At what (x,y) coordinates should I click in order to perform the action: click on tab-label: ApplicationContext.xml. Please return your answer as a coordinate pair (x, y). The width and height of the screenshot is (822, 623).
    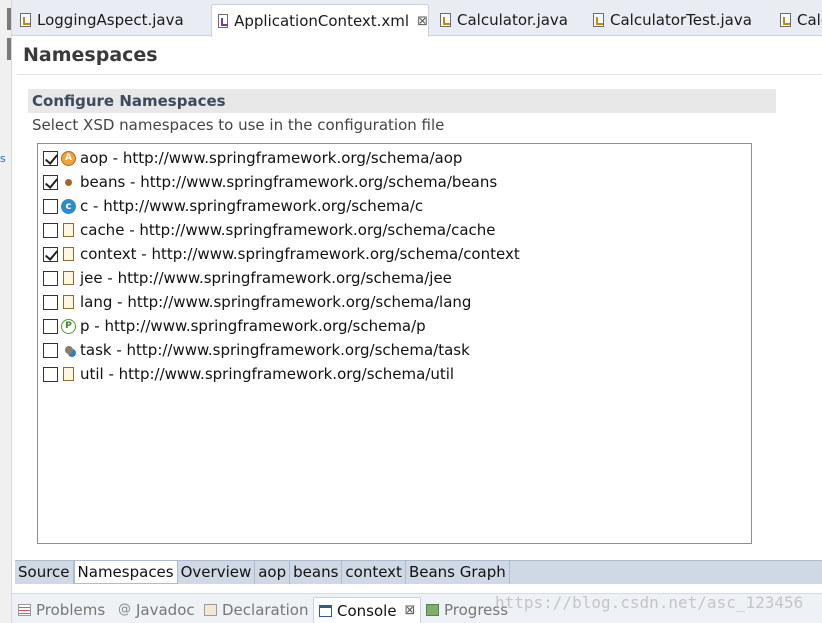
    Looking at the image, I should click on (322, 21).